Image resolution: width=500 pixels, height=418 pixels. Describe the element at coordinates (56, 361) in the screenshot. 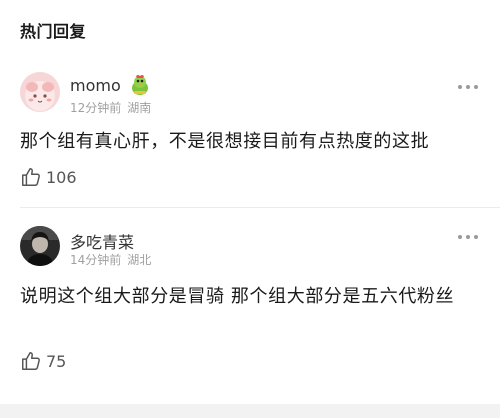

I see `like-count: 75` at that location.